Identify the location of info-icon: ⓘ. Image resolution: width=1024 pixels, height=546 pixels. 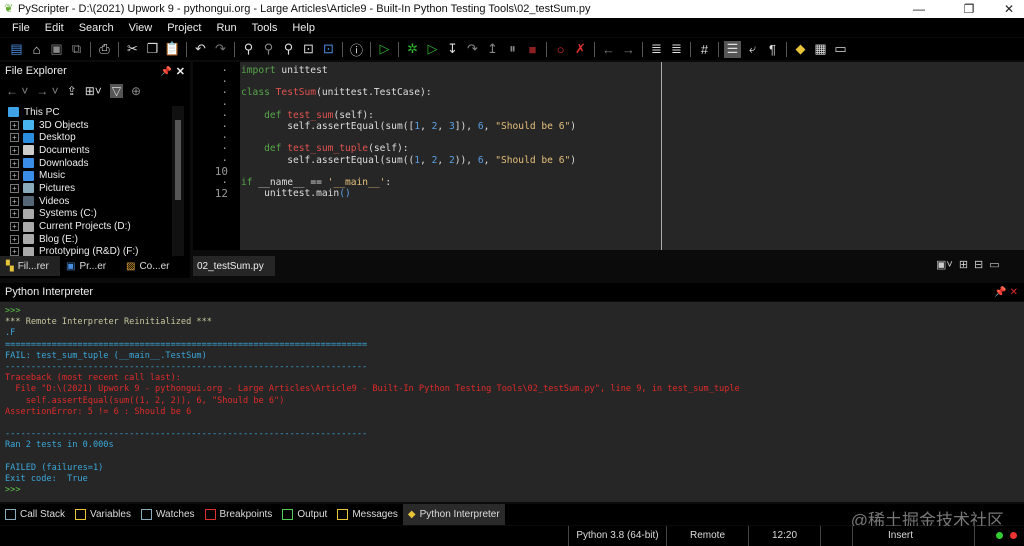
(356, 49).